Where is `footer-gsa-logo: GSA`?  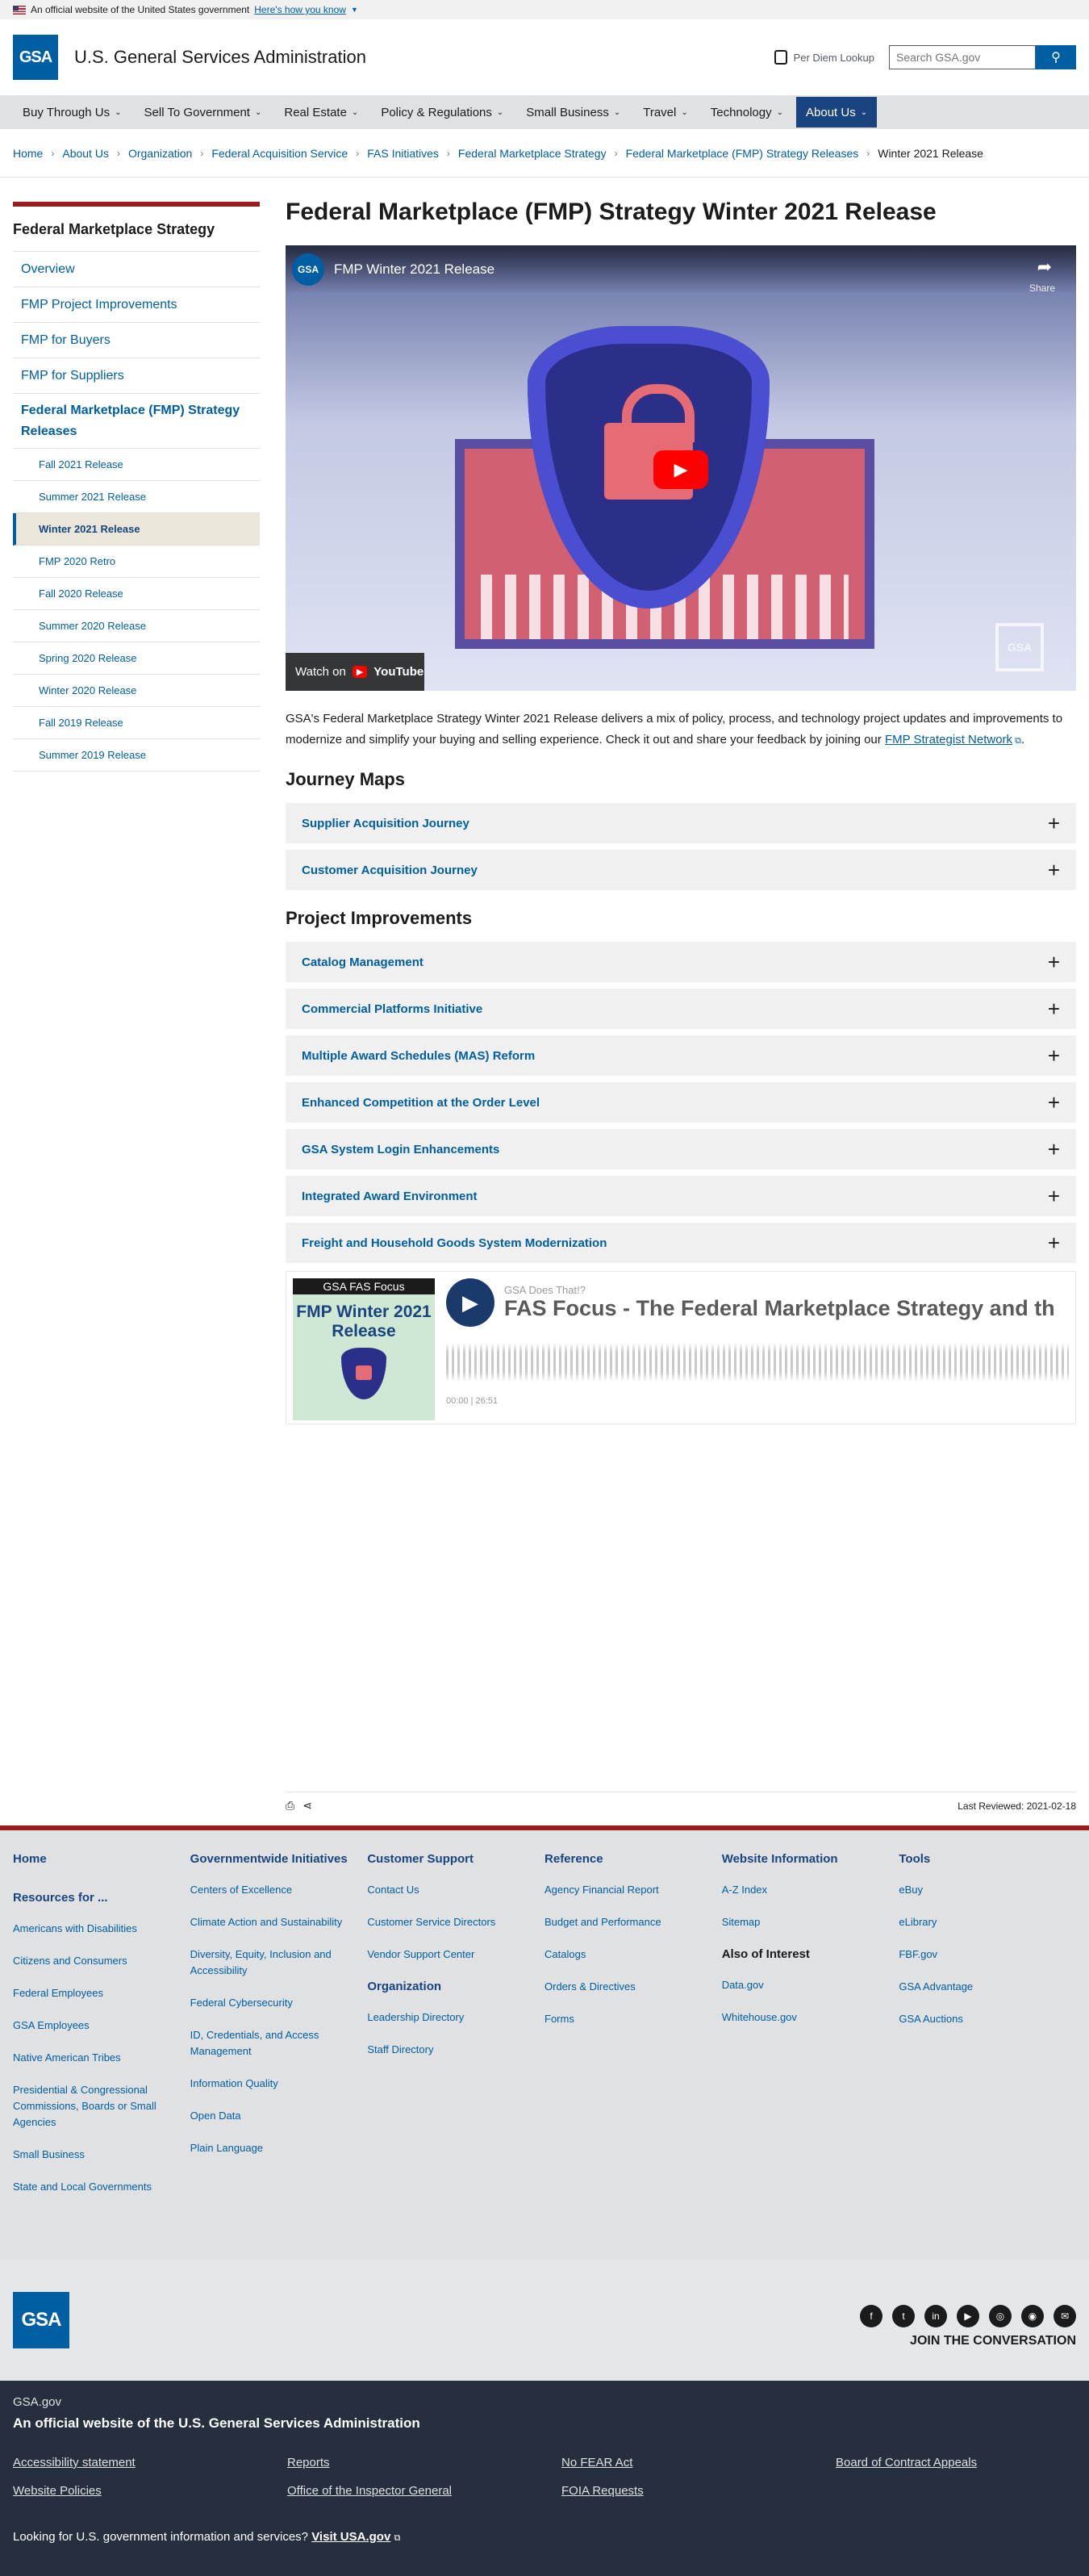 footer-gsa-logo: GSA is located at coordinates (41, 2320).